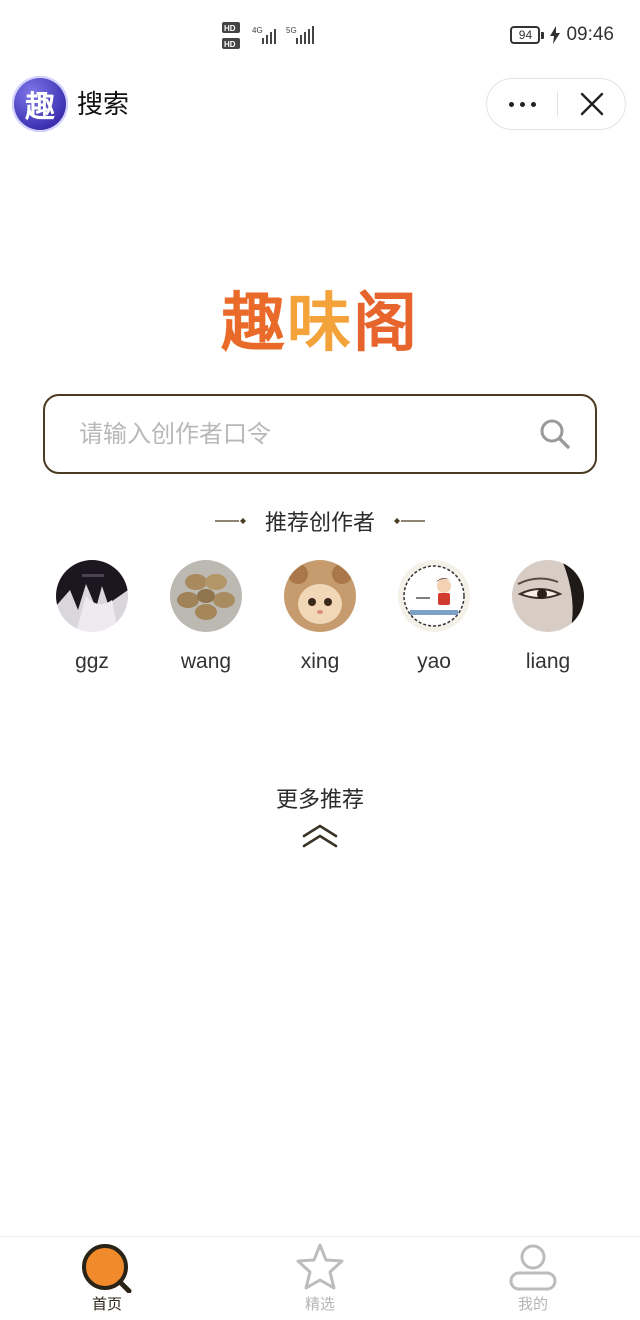 This screenshot has height=1320, width=640. What do you see at coordinates (107, 1268) in the screenshot?
I see `search-home-icon` at bounding box center [107, 1268].